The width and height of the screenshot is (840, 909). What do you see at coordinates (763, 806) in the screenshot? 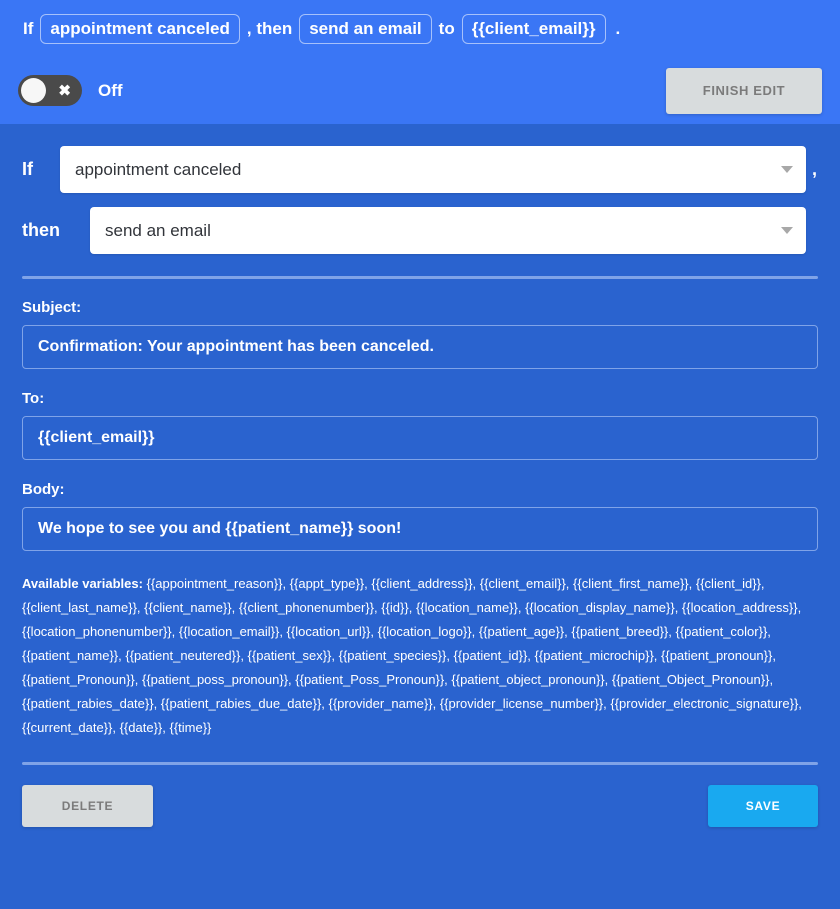
I see `save-button: SAVE` at bounding box center [763, 806].